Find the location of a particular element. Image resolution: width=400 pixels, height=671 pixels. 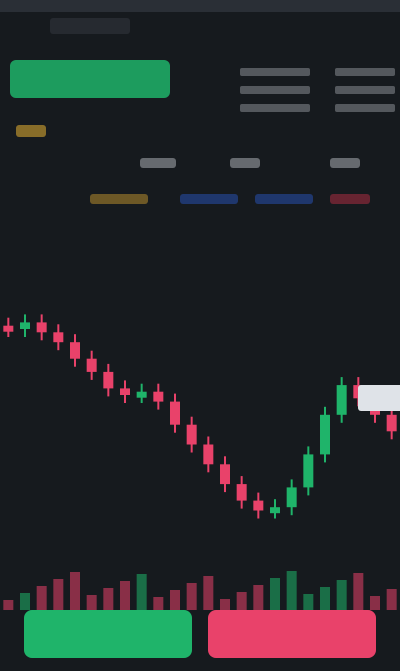

indicator-ma3 is located at coordinates (284, 199).